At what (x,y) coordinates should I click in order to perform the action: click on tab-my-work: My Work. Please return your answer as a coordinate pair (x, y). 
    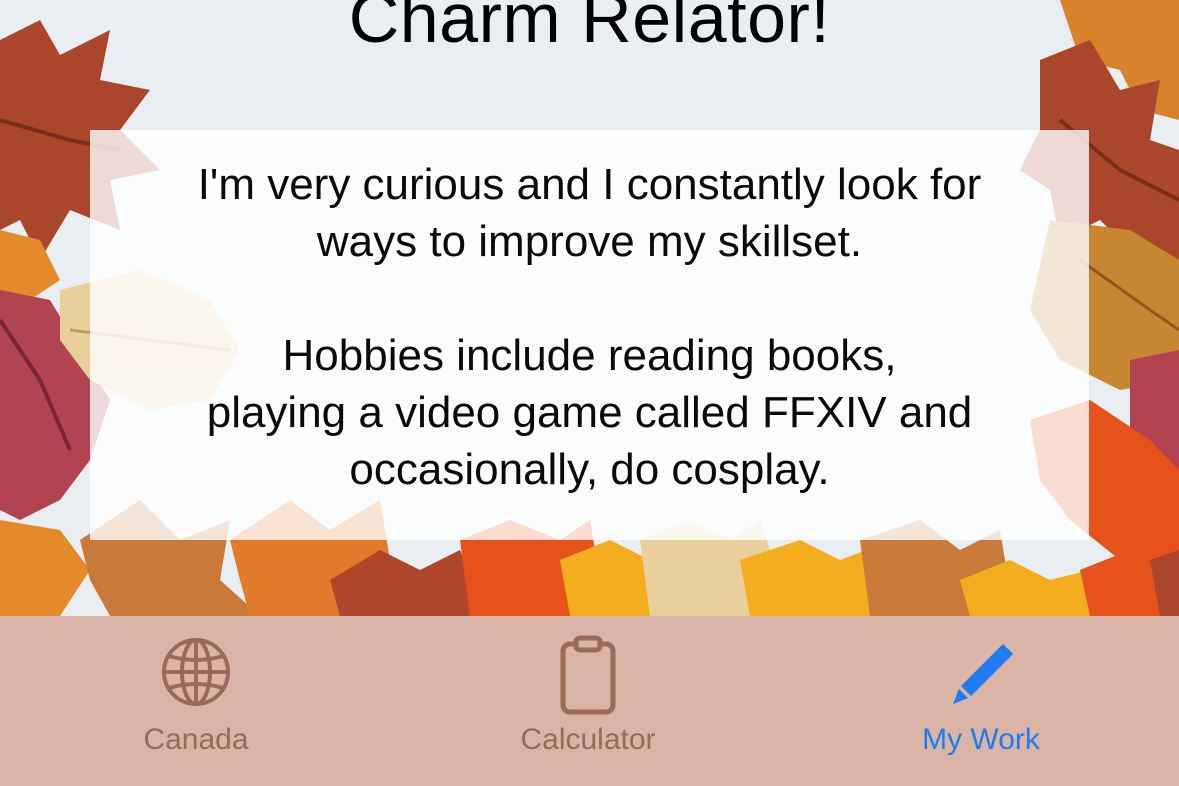
    Looking at the image, I should click on (981, 701).